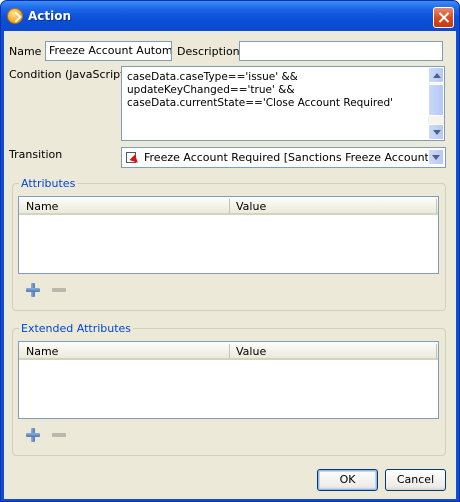  Describe the element at coordinates (15, 16) in the screenshot. I see `action-icon` at that location.